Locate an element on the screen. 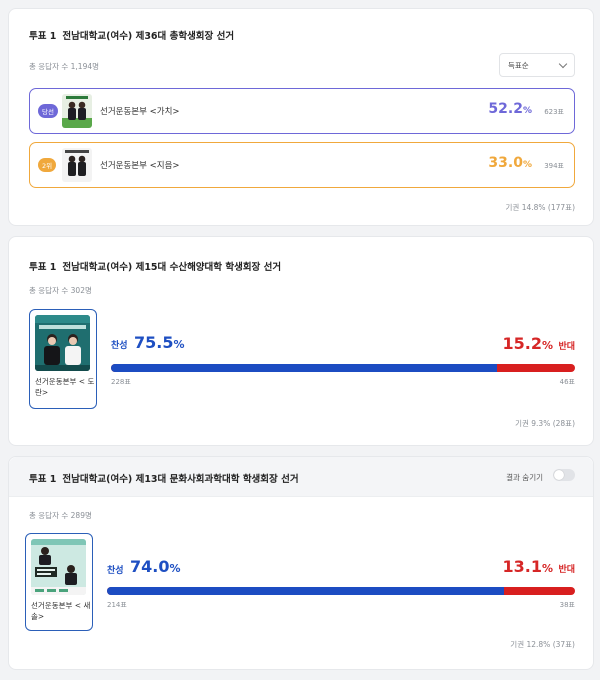 This screenshot has width=600, height=680. yes-percentage: 74.0% is located at coordinates (155, 566).